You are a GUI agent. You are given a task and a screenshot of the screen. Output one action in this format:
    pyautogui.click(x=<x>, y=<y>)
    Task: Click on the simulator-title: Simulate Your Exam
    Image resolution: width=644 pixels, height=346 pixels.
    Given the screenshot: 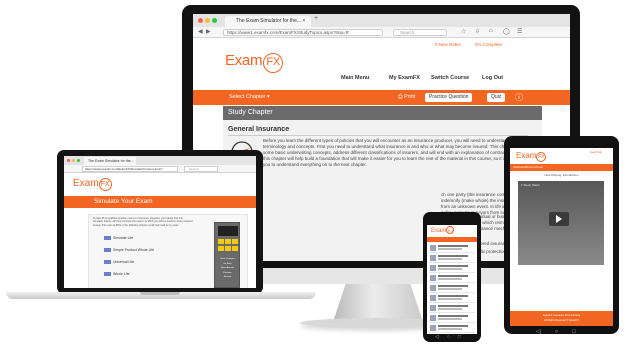 What is the action you would take?
    pyautogui.click(x=123, y=201)
    